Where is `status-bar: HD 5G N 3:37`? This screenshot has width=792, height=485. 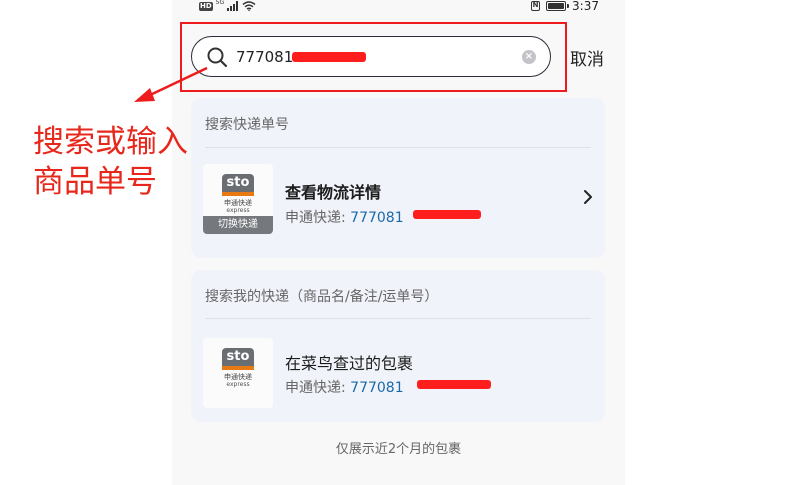 status-bar: HD 5G N 3:37 is located at coordinates (398, 7).